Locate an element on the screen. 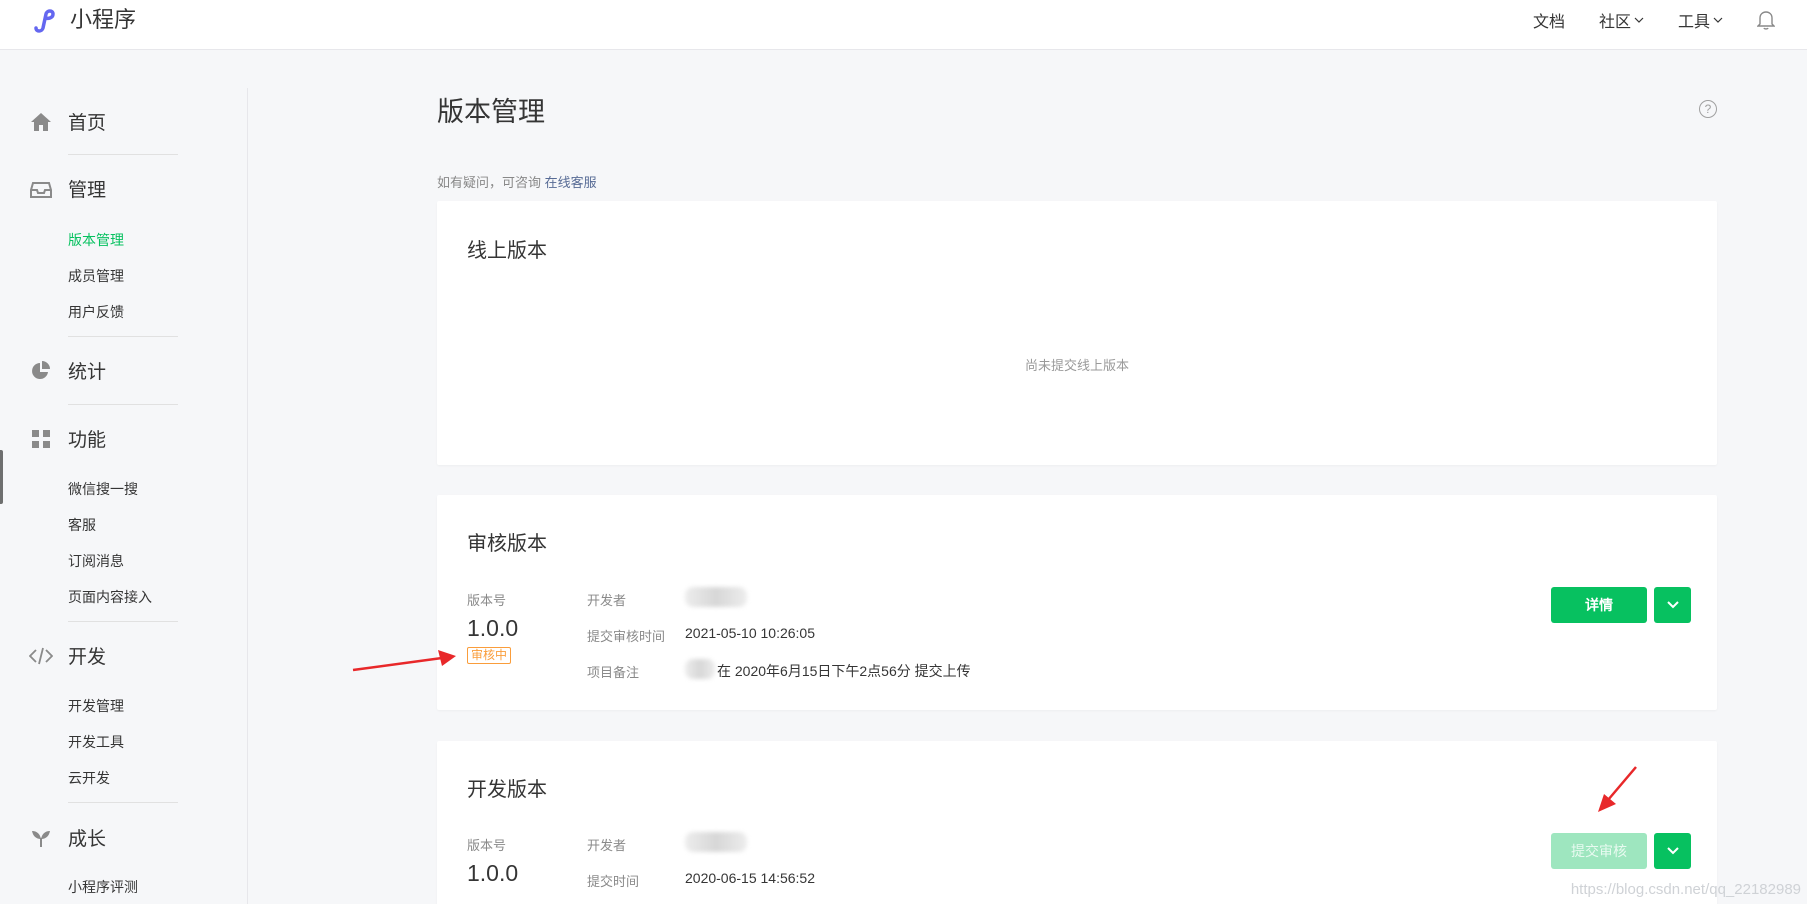 This screenshot has height=904, width=1807. top-bar: 小程序 文档 社区 工具 is located at coordinates (903, 25).